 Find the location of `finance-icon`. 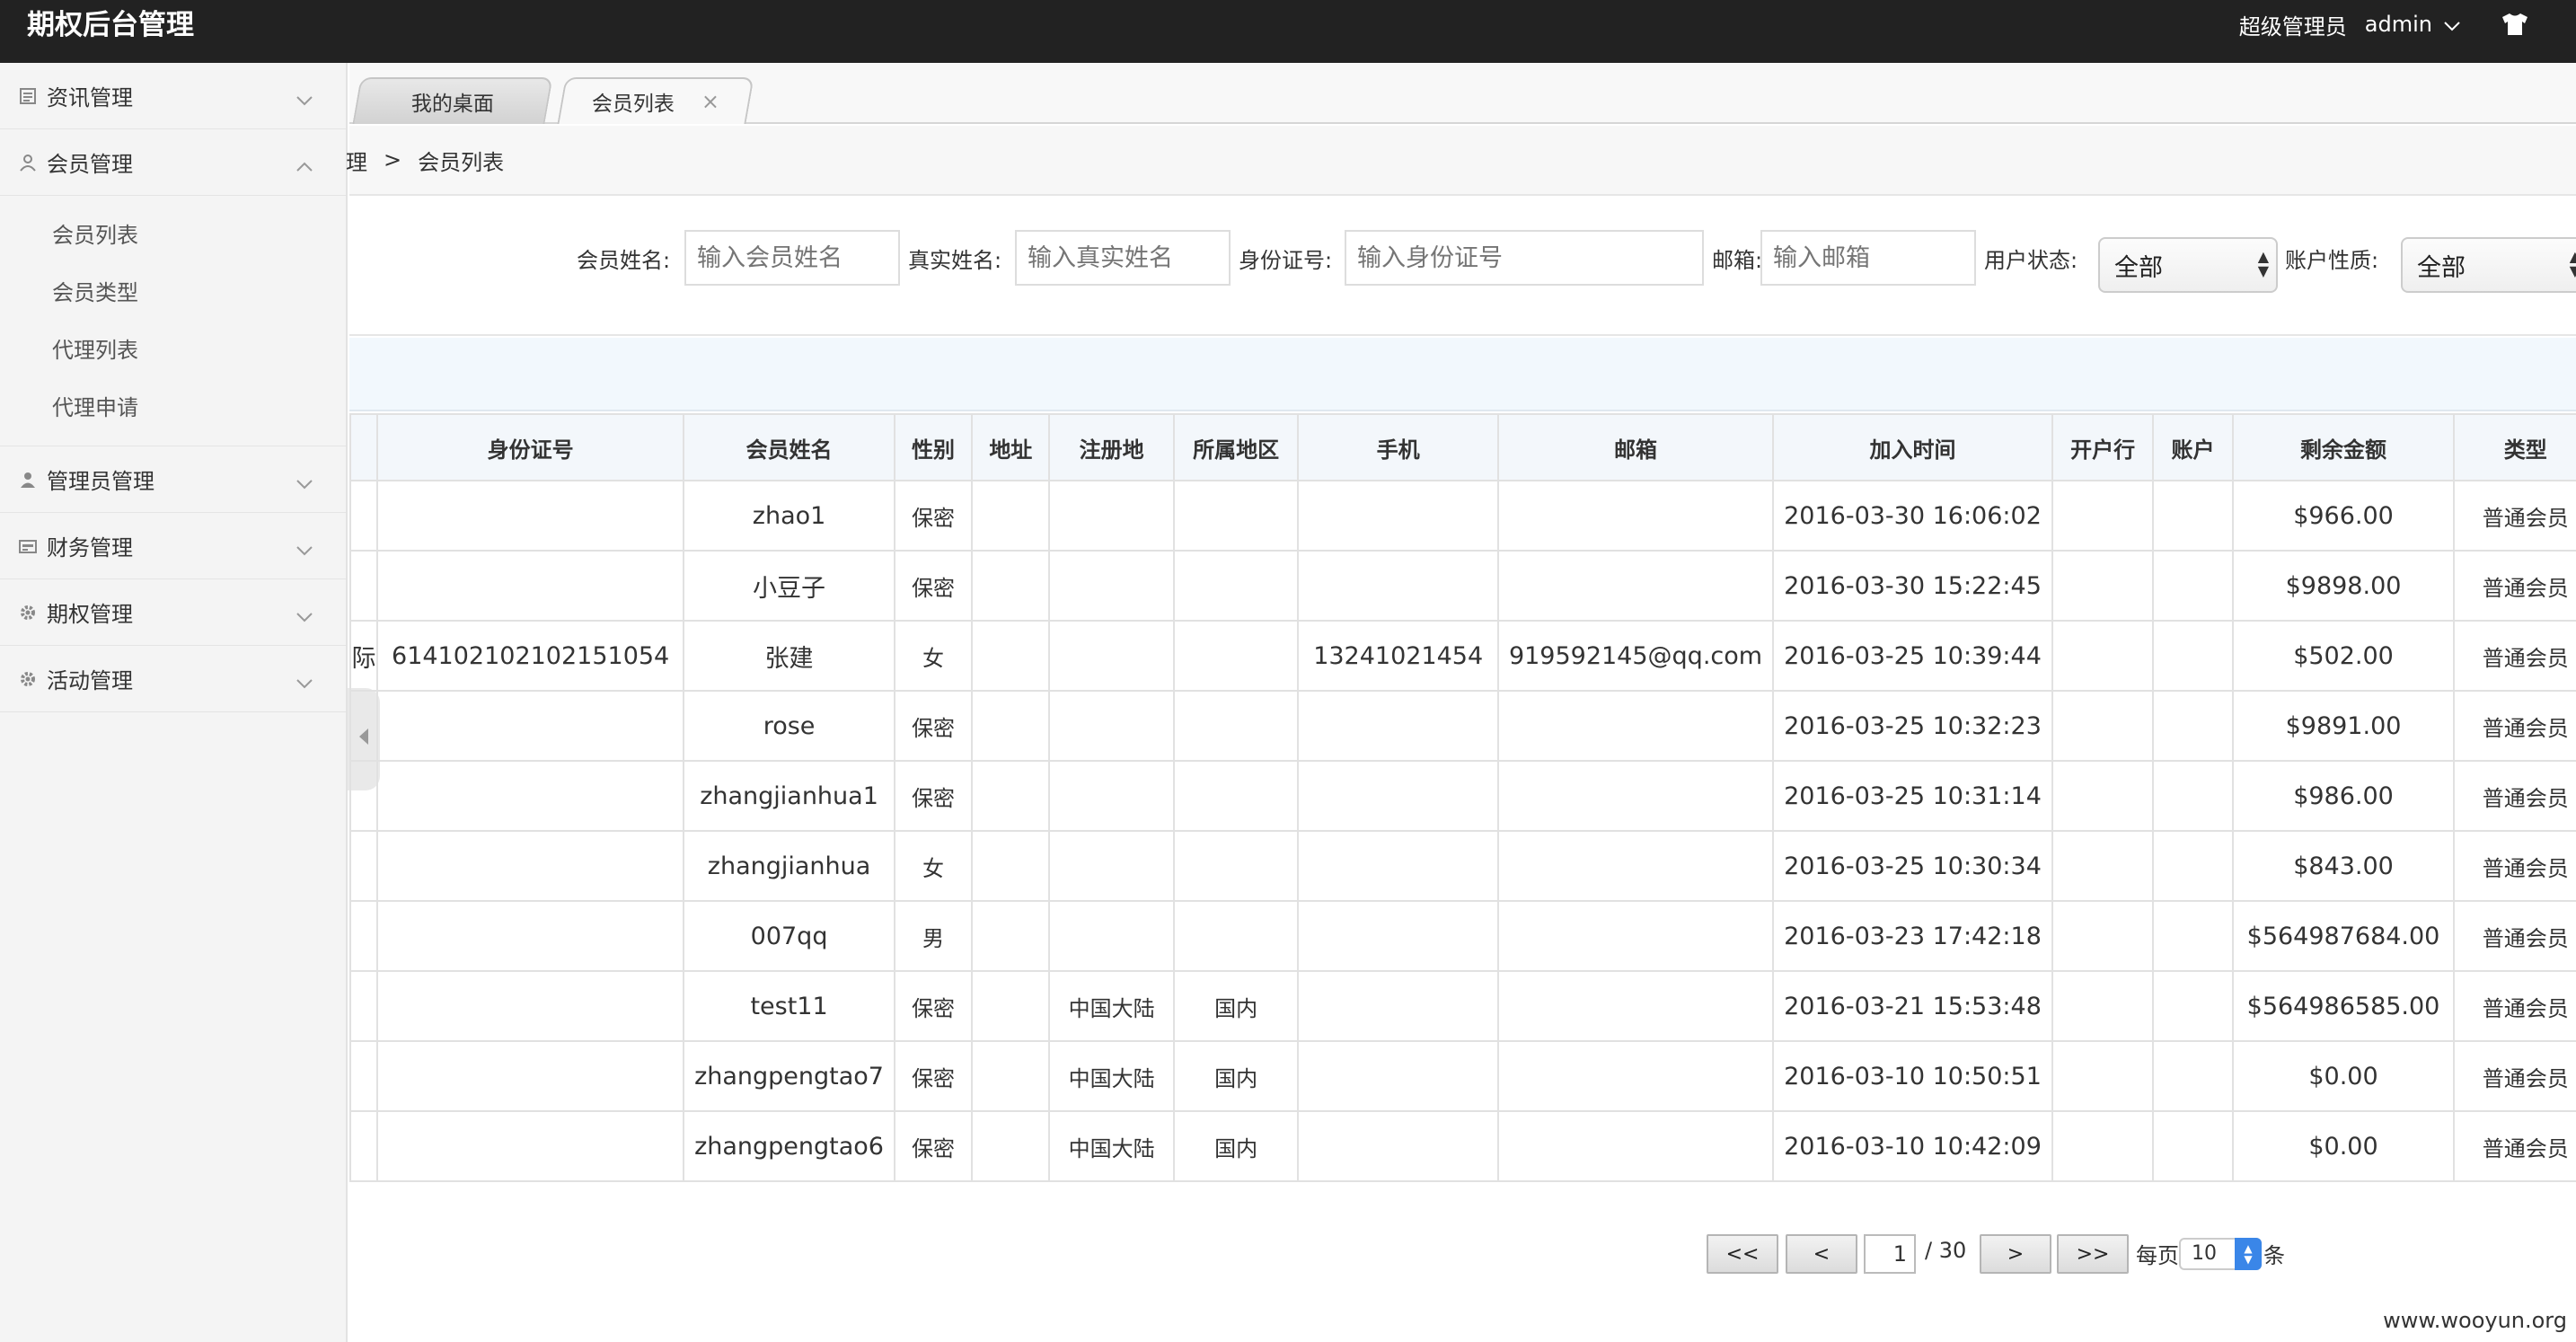

finance-icon is located at coordinates (28, 546).